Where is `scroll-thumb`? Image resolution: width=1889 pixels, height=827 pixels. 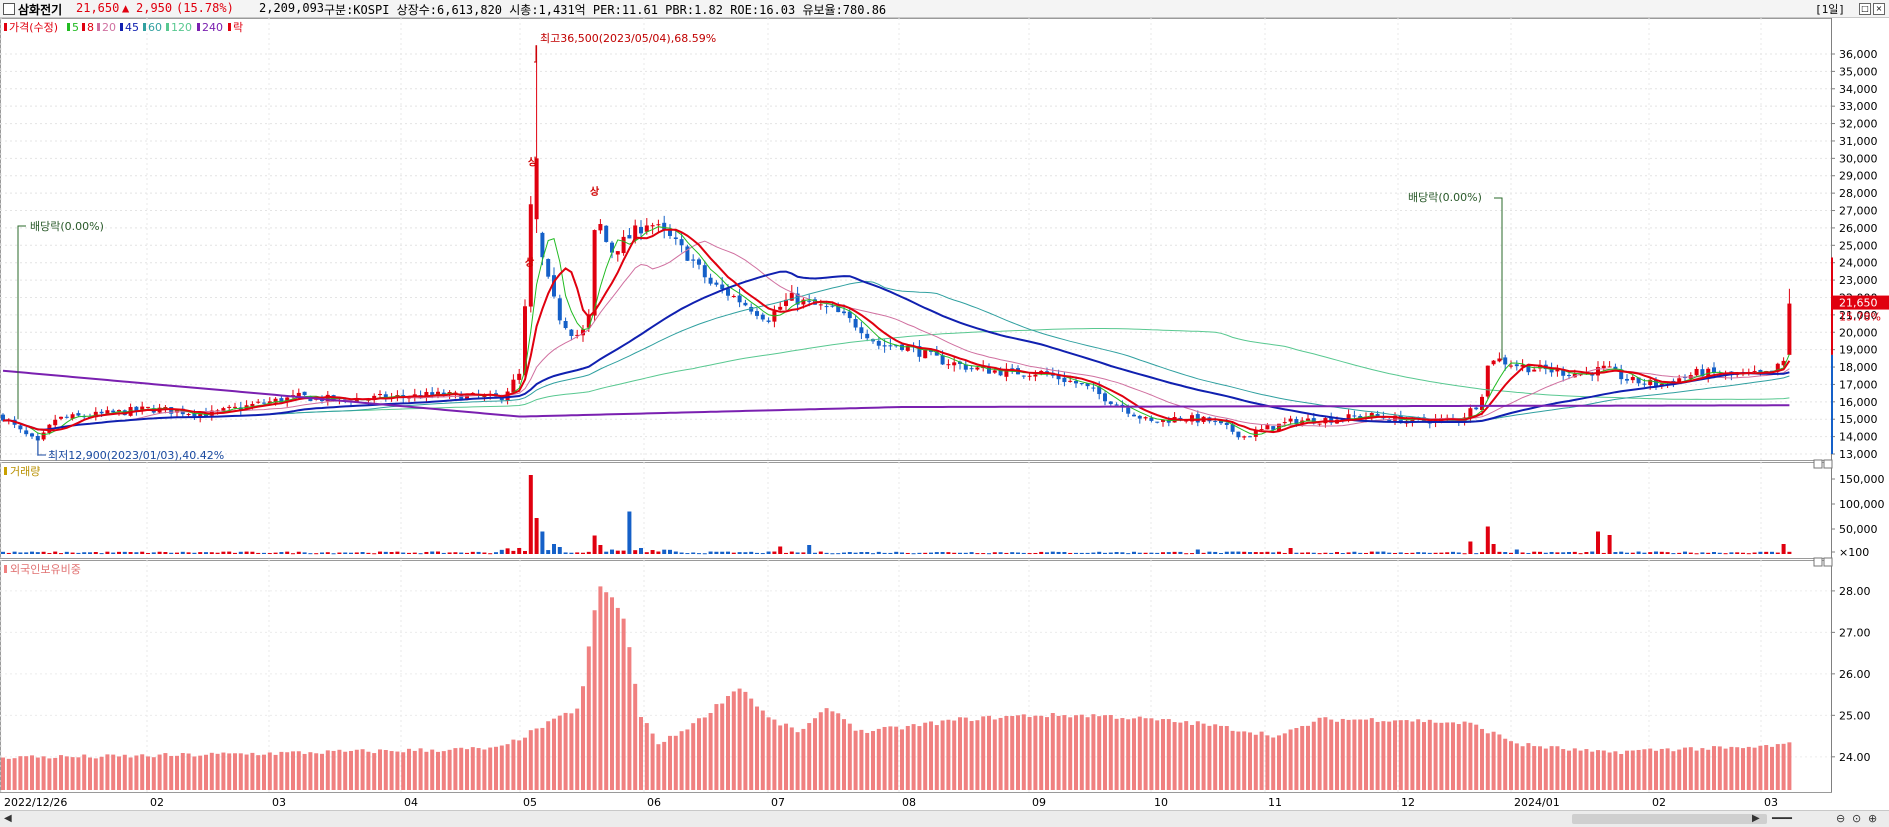
scroll-thumb is located at coordinates (1669, 819).